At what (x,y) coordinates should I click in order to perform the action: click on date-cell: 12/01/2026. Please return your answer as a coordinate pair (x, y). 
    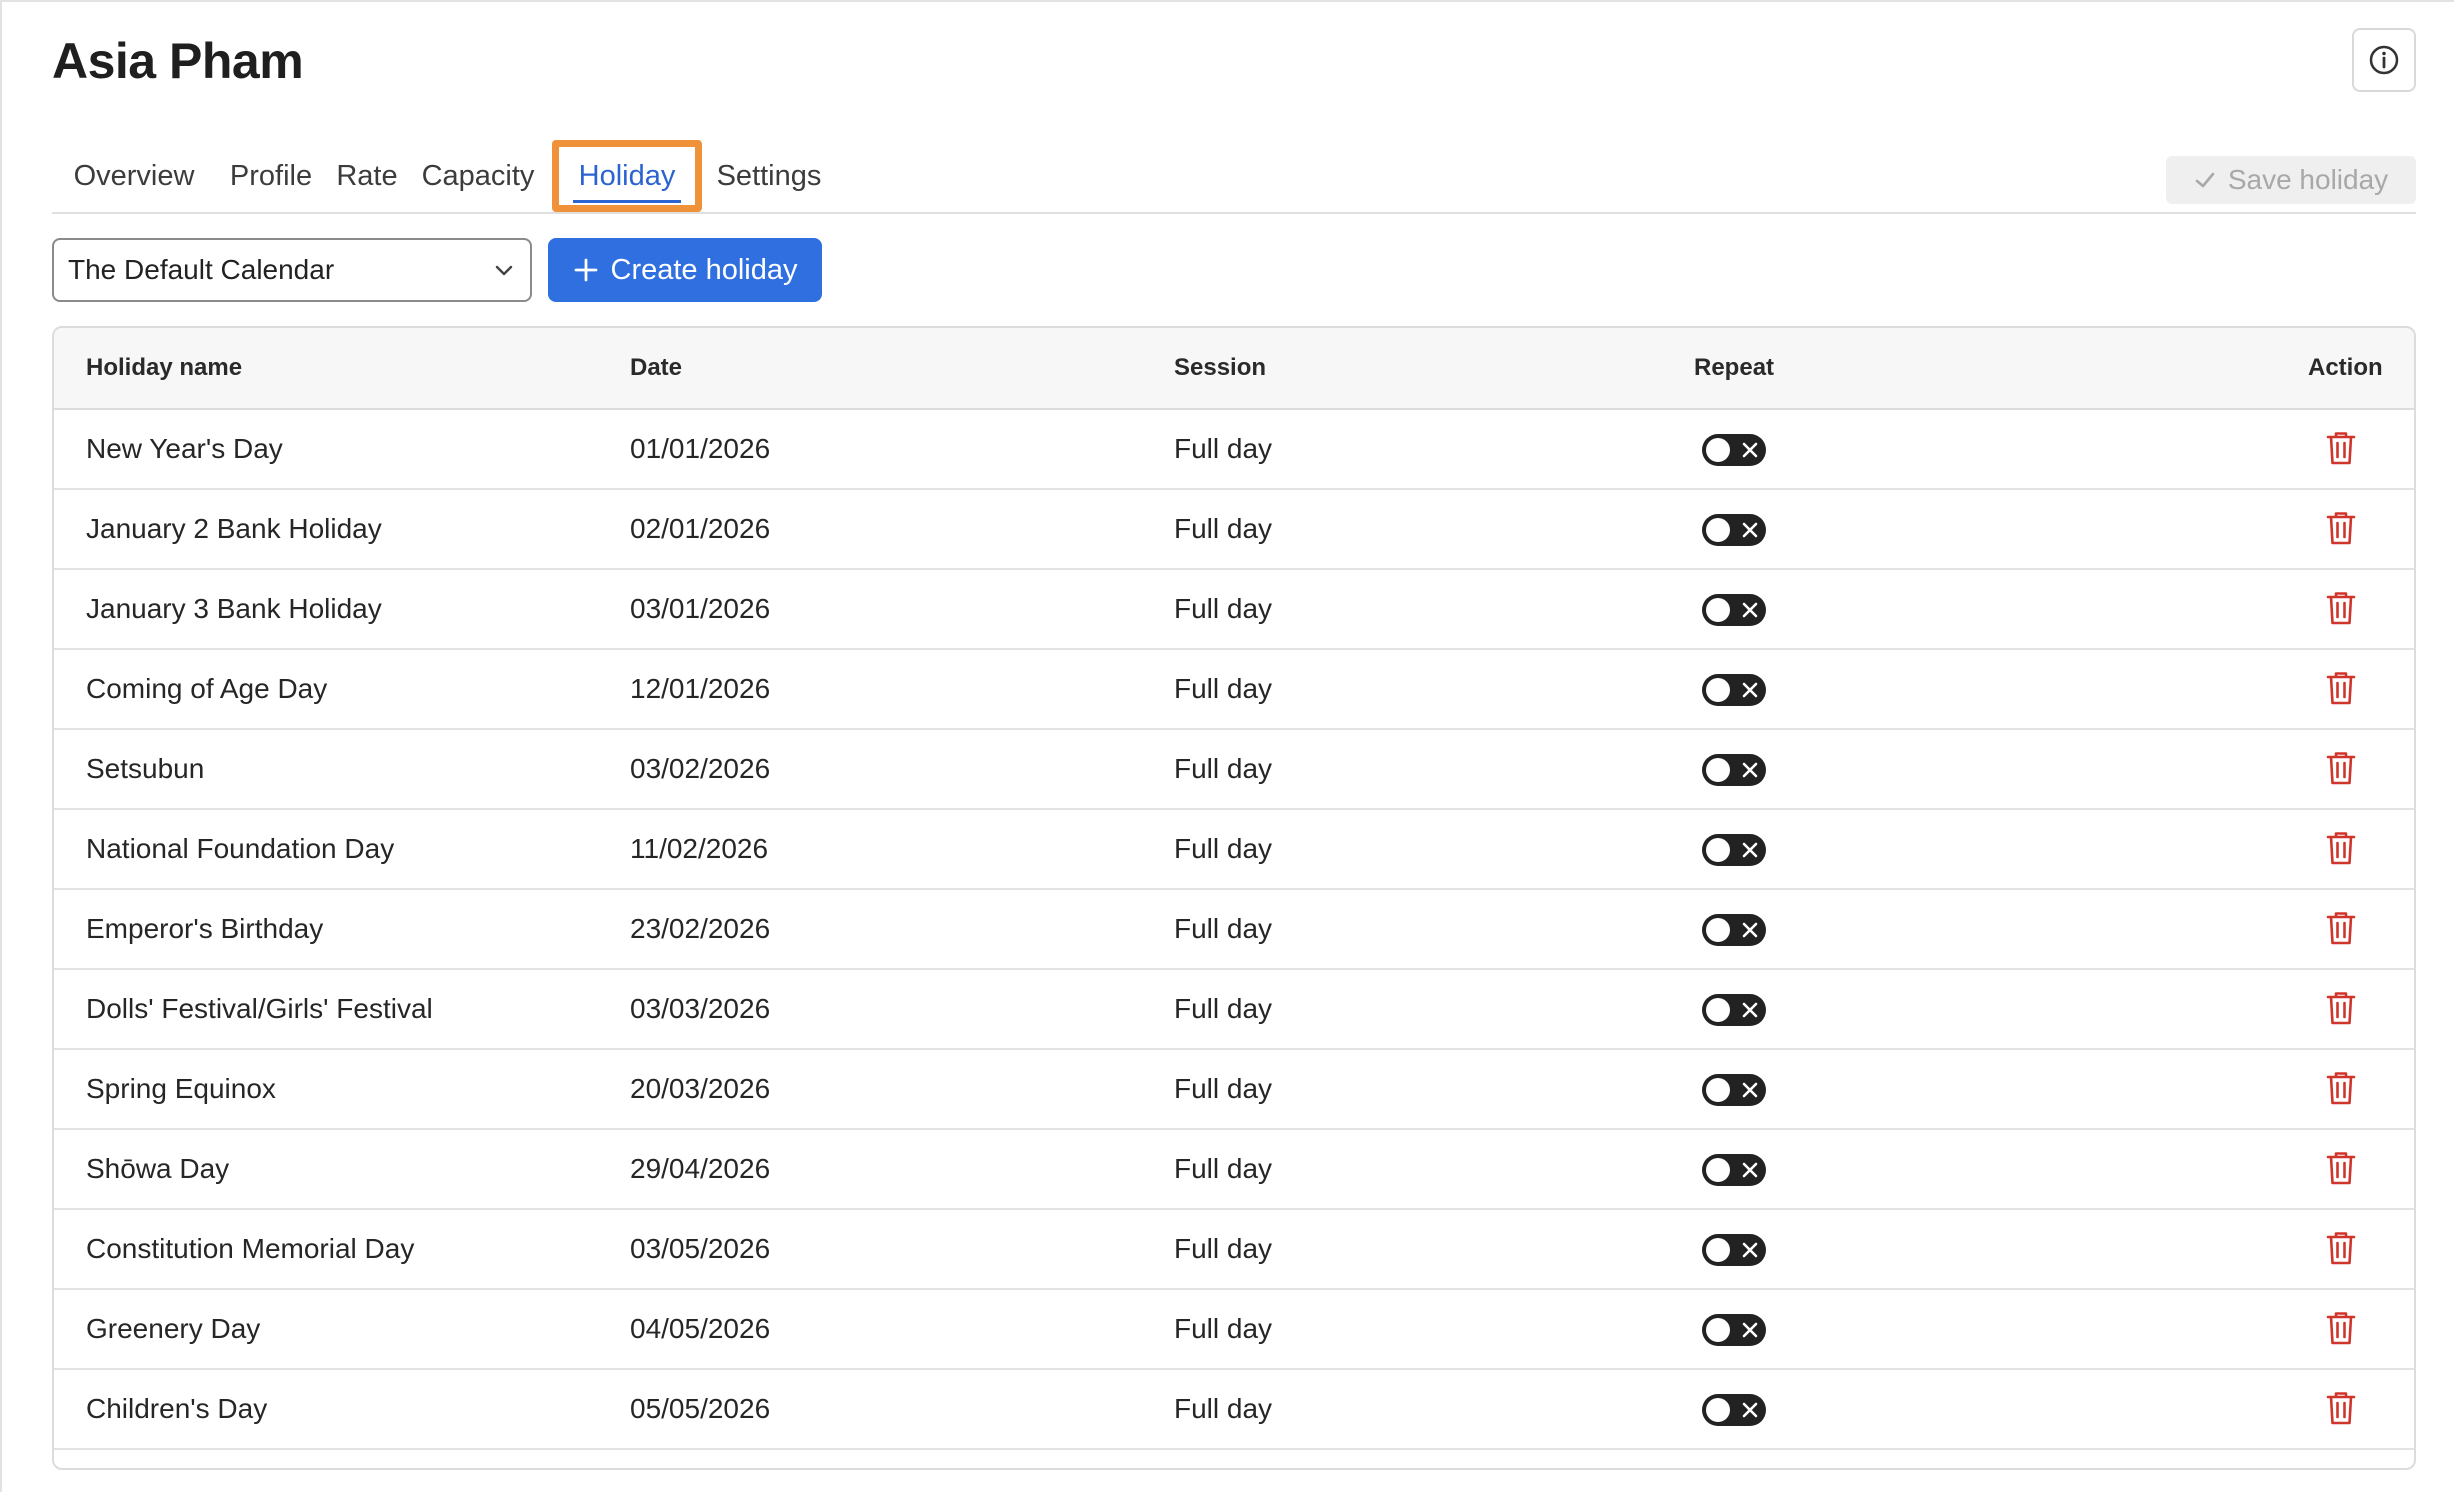
    Looking at the image, I should click on (700, 688).